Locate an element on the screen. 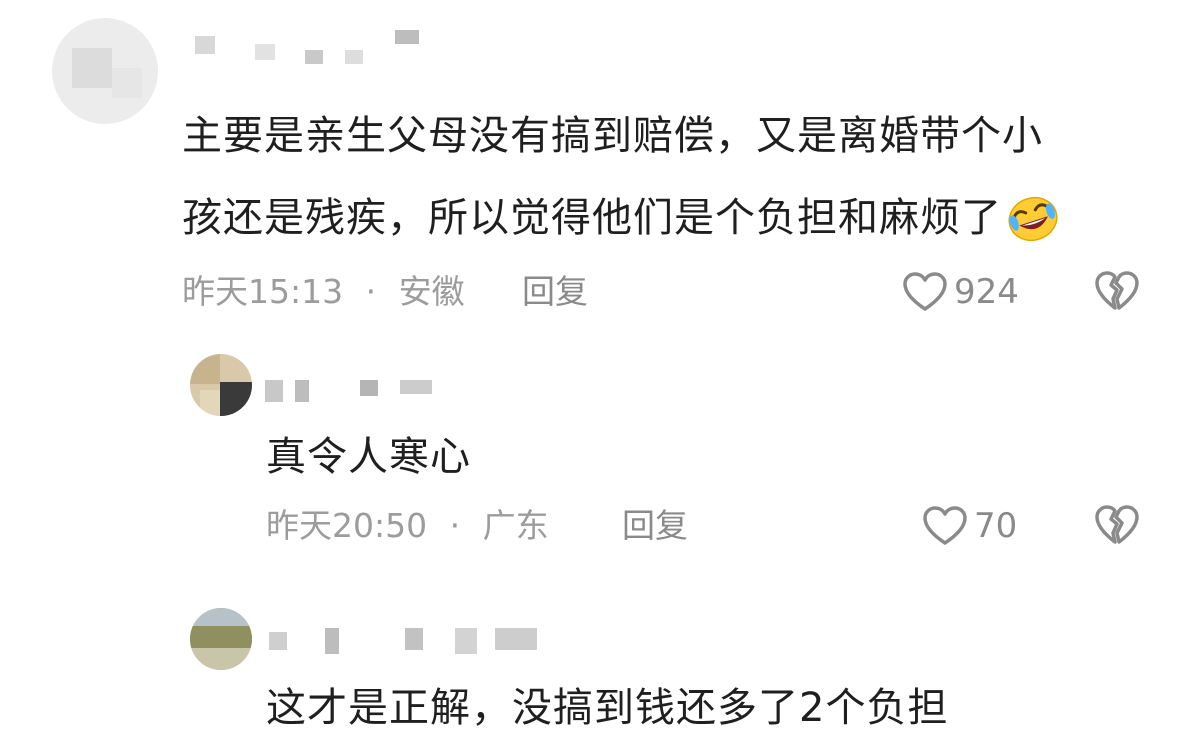 This screenshot has height=756, width=1200. comment-location: 安徽 is located at coordinates (431, 291).